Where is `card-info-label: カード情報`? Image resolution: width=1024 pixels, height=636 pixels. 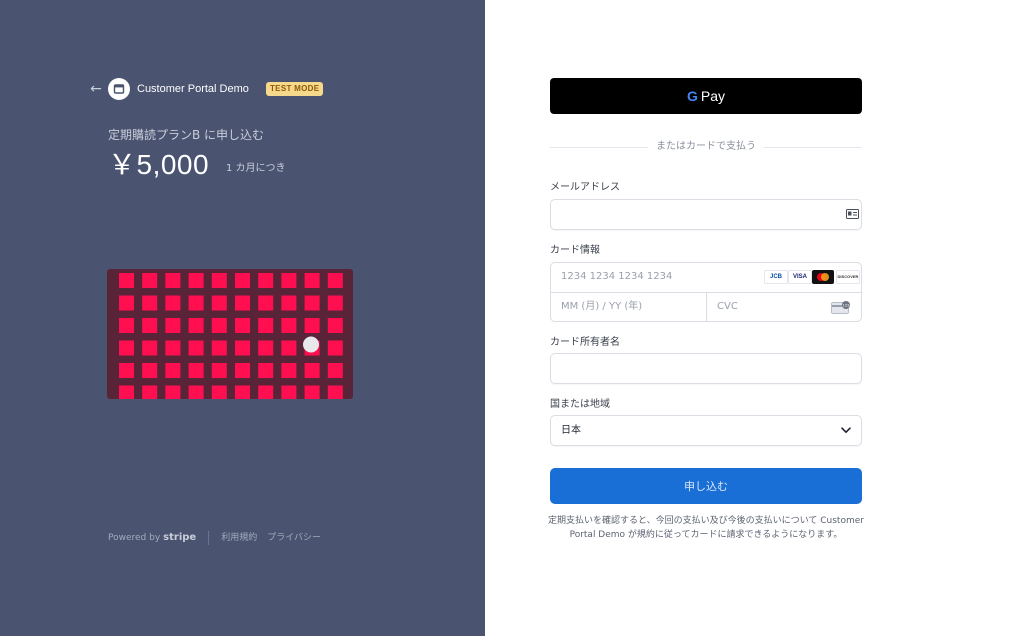
card-info-label: カード情報 is located at coordinates (575, 250).